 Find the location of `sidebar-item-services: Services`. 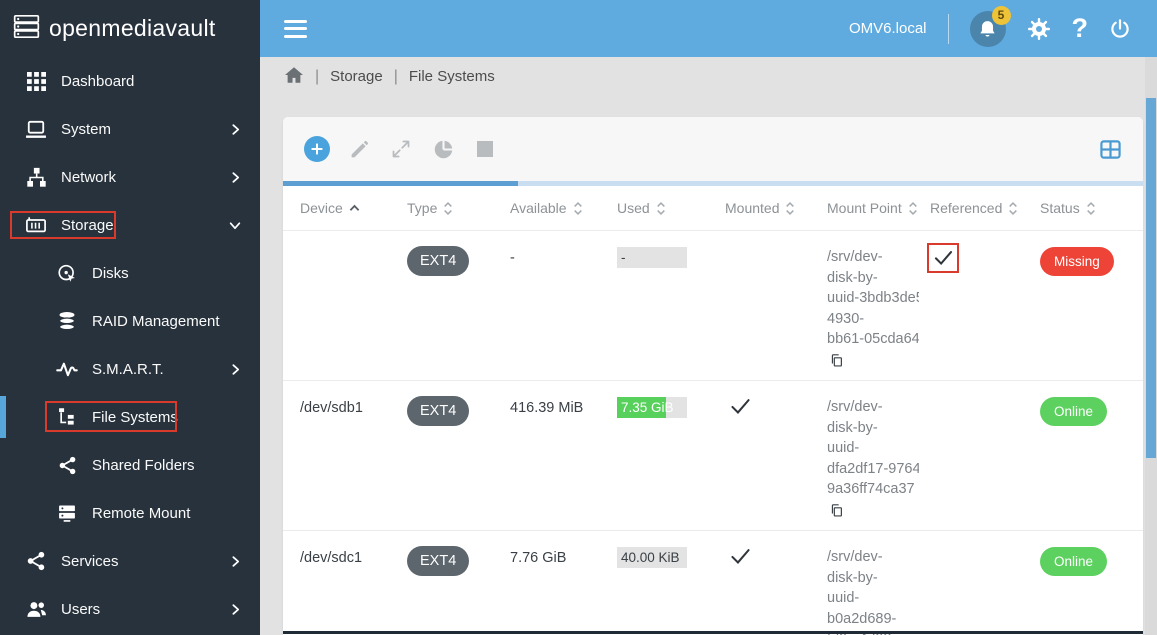

sidebar-item-services: Services is located at coordinates (130, 561).